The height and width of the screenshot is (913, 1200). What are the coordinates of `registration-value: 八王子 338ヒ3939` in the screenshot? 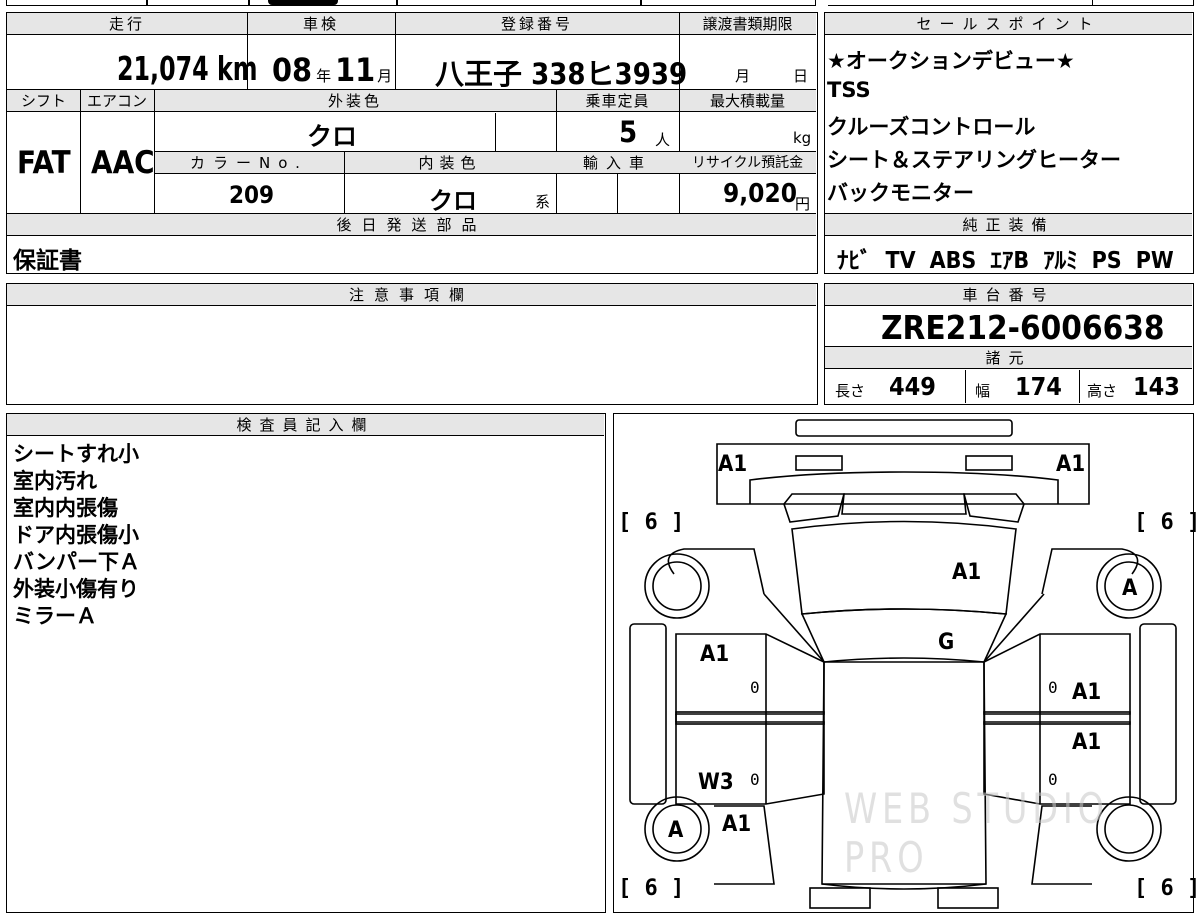 It's located at (561, 74).